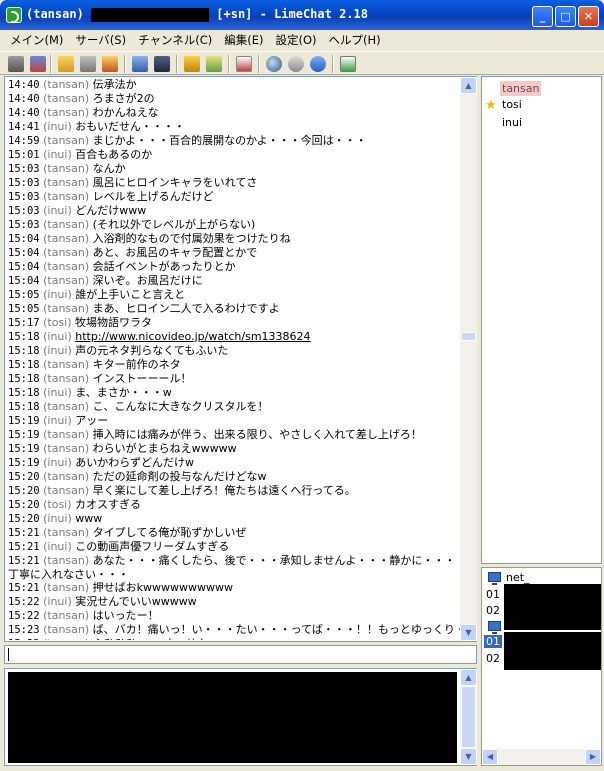 This screenshot has width=604, height=771. What do you see at coordinates (244, 64) in the screenshot?
I see `checklist-icon` at bounding box center [244, 64].